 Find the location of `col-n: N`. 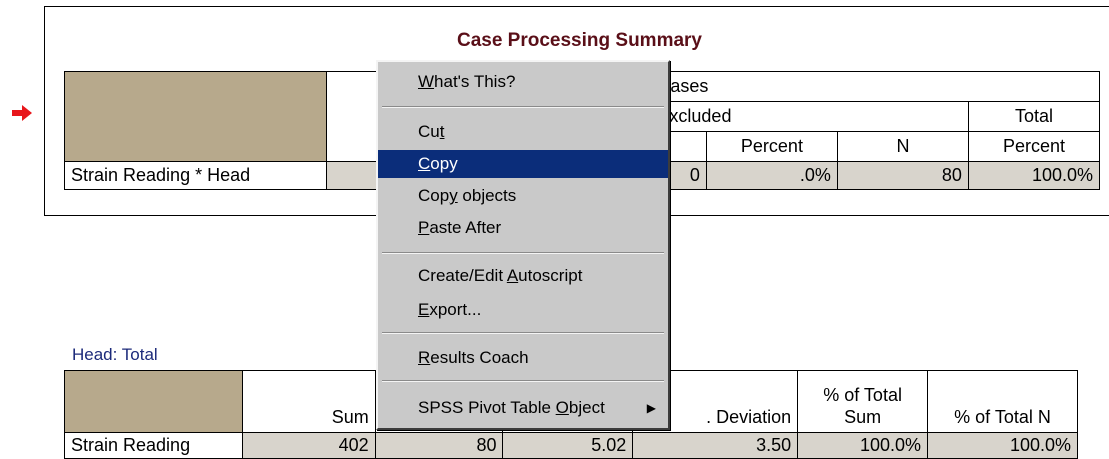

col-n: N is located at coordinates (902, 146).